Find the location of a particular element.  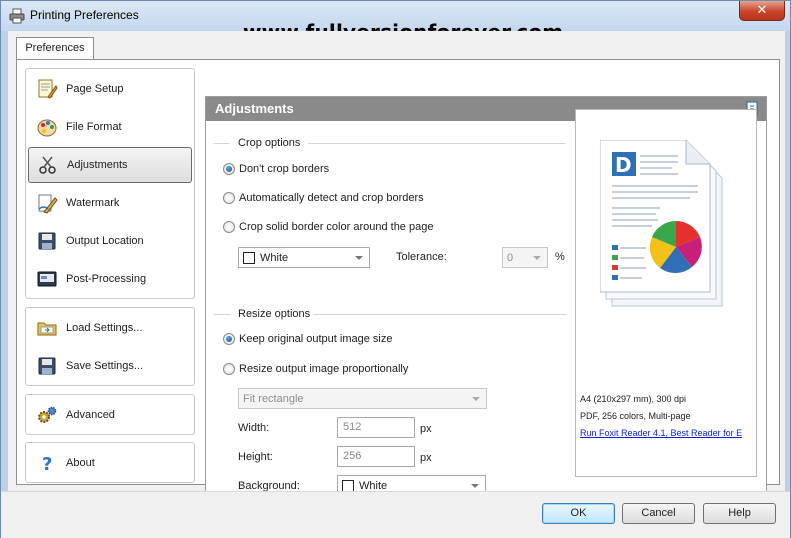

post-processing-icon is located at coordinates (47, 279).